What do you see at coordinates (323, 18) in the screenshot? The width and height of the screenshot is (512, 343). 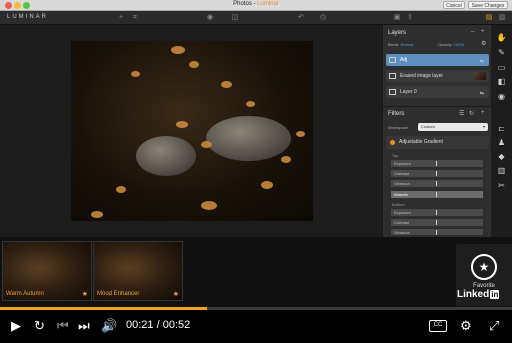 I see `history-icon: ◷` at bounding box center [323, 18].